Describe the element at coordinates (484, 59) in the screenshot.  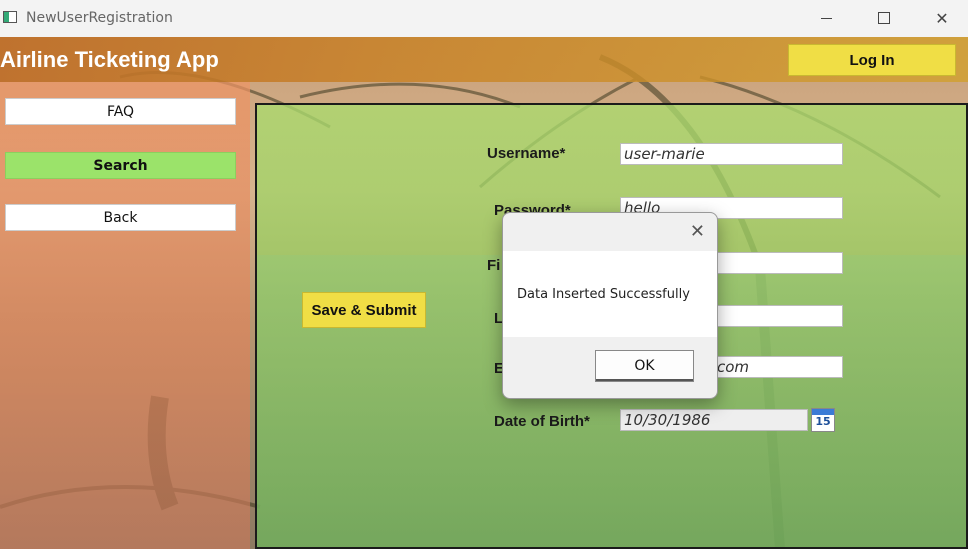
I see `app-header: Airline Ticketing App Log In` at that location.